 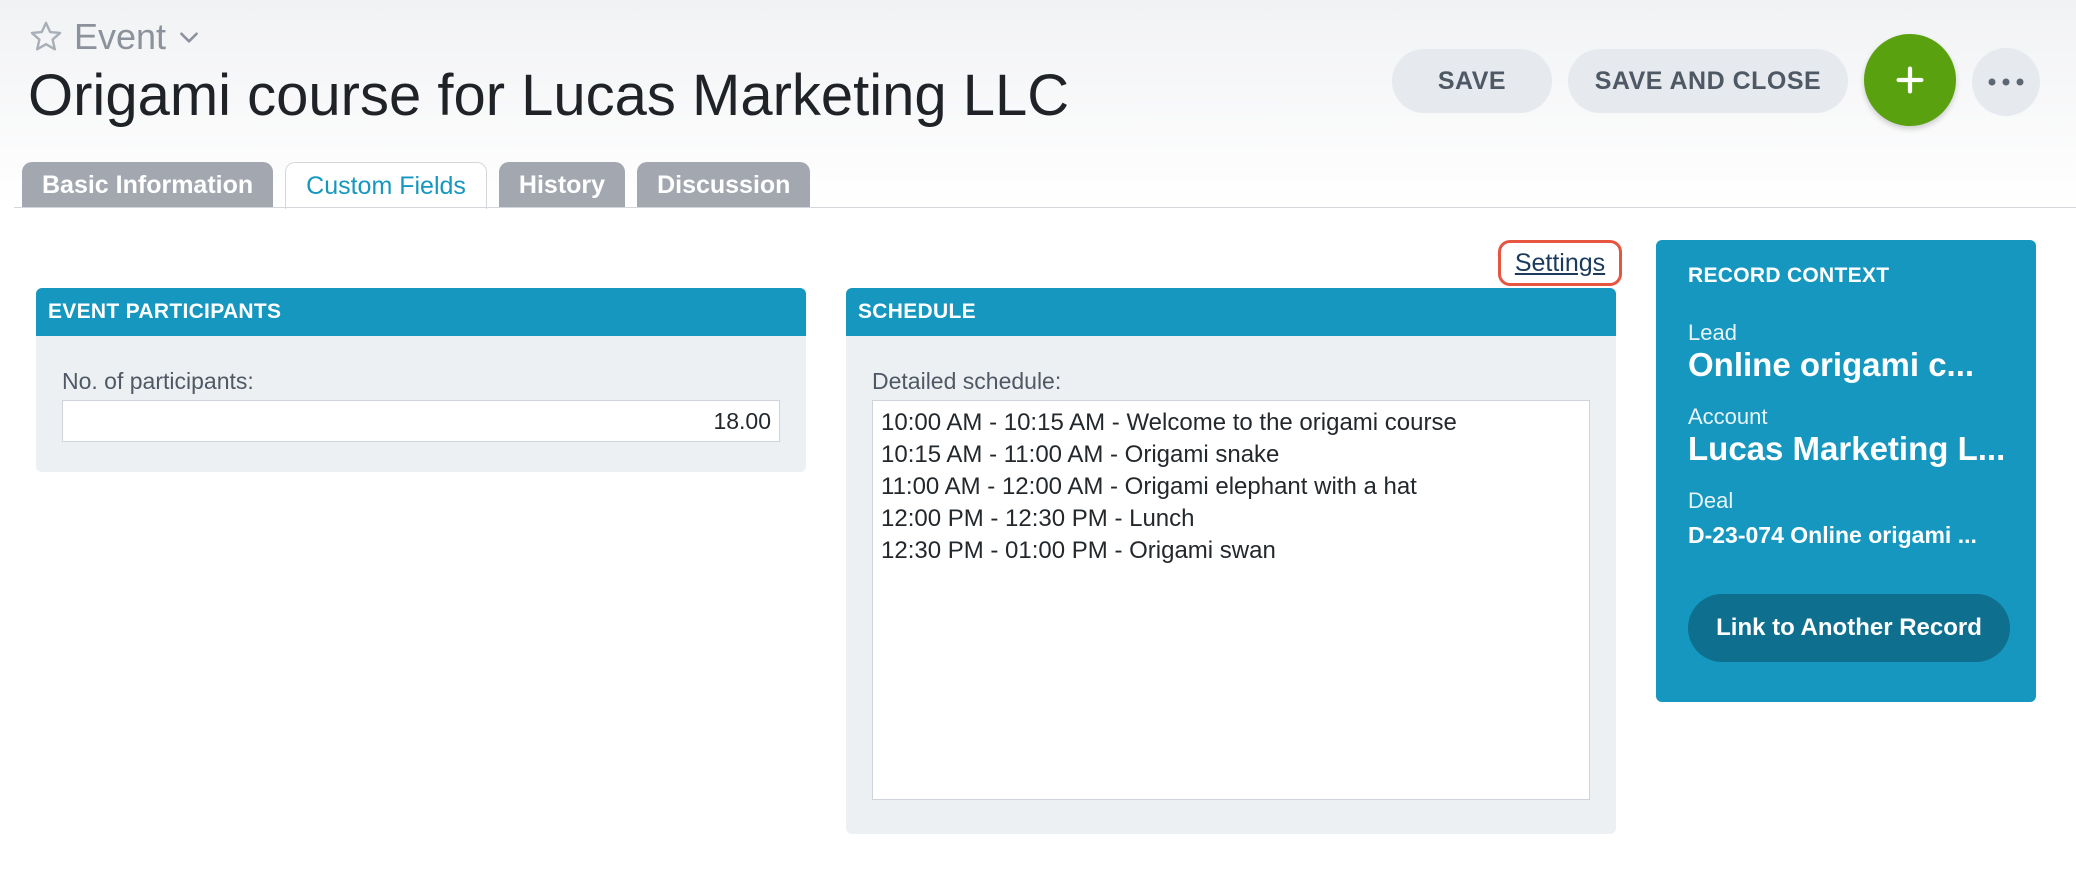 I want to click on save-button: SAVE, so click(x=1472, y=81).